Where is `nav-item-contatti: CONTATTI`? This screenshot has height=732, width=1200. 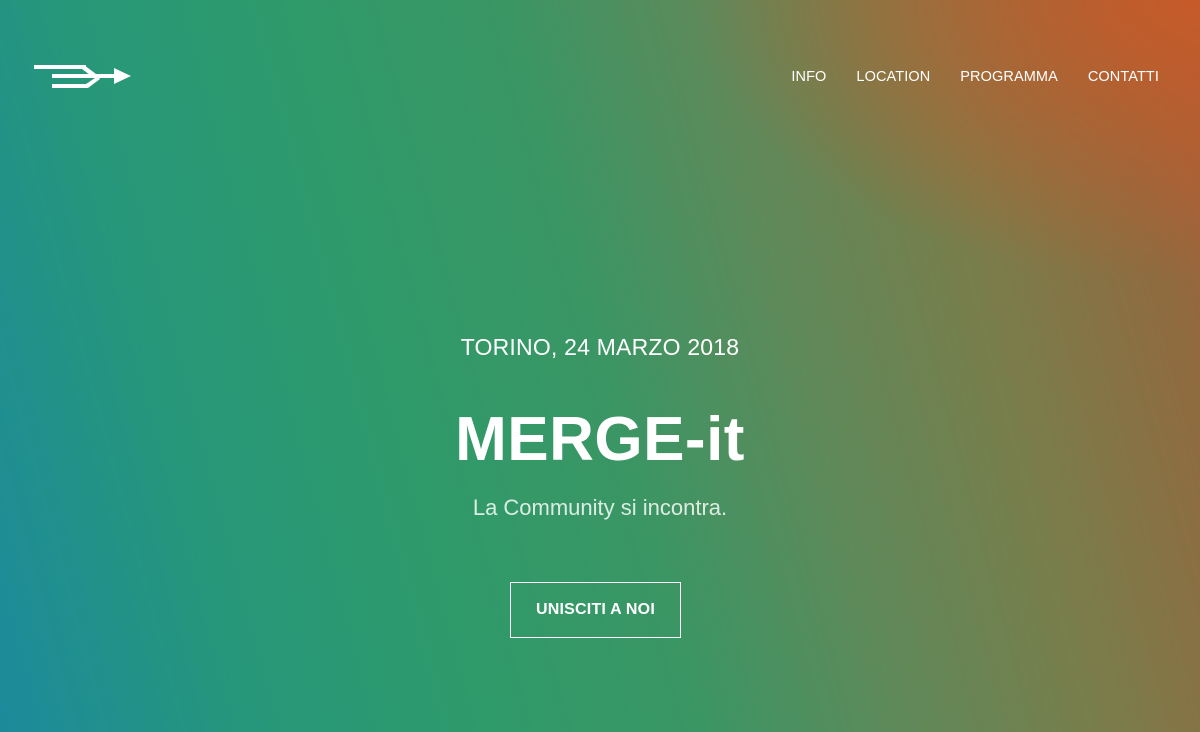
nav-item-contatti: CONTATTI is located at coordinates (1123, 77).